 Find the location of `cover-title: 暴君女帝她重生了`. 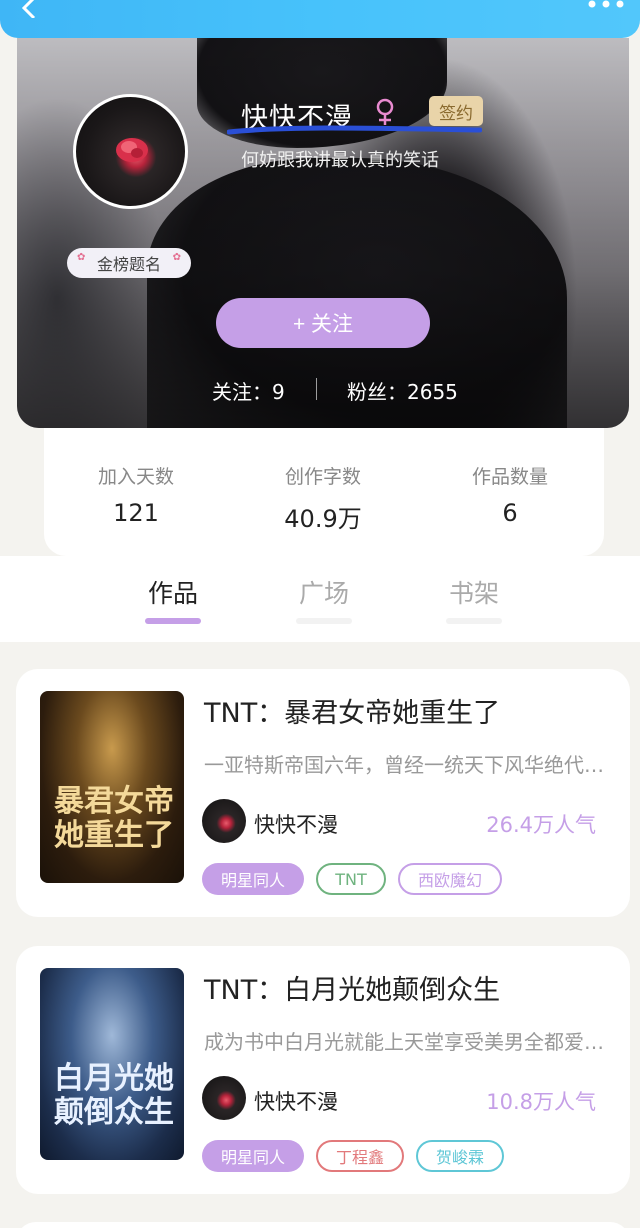

cover-title: 暴君女帝她重生了 is located at coordinates (114, 818).